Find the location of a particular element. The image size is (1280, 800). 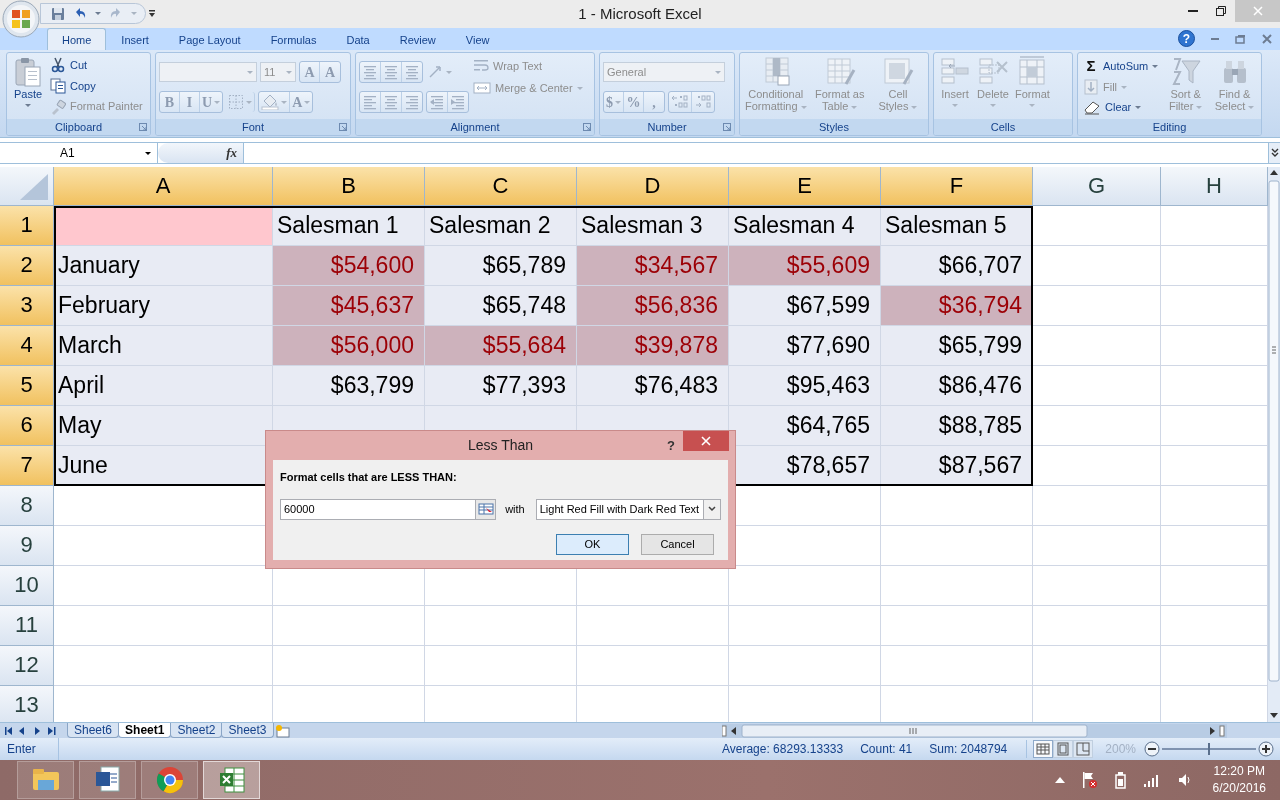

table-cell: Salesman 4 is located at coordinates (805, 226).